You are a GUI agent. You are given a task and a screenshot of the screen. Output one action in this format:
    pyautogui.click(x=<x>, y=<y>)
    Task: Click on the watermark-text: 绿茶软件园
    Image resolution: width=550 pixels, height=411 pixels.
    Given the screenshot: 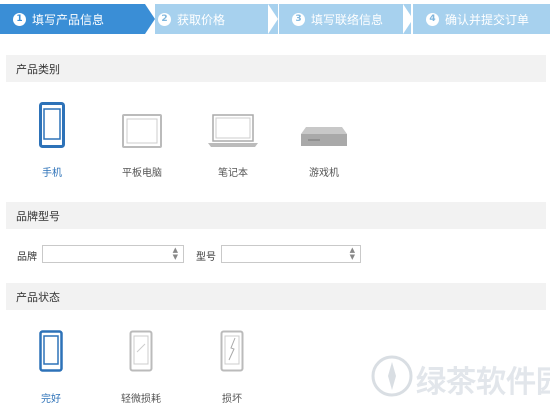 What is the action you would take?
    pyautogui.click(x=483, y=382)
    